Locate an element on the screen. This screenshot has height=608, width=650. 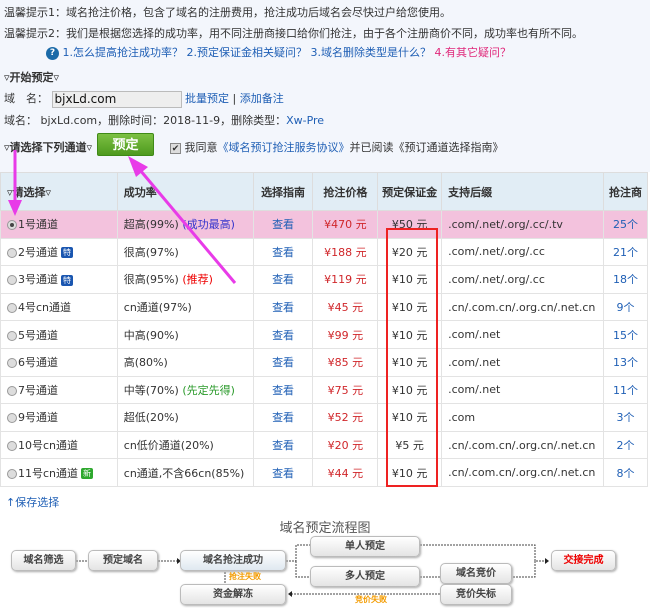
flow-step-filter: 域名筛选 is located at coordinates (43, 560).